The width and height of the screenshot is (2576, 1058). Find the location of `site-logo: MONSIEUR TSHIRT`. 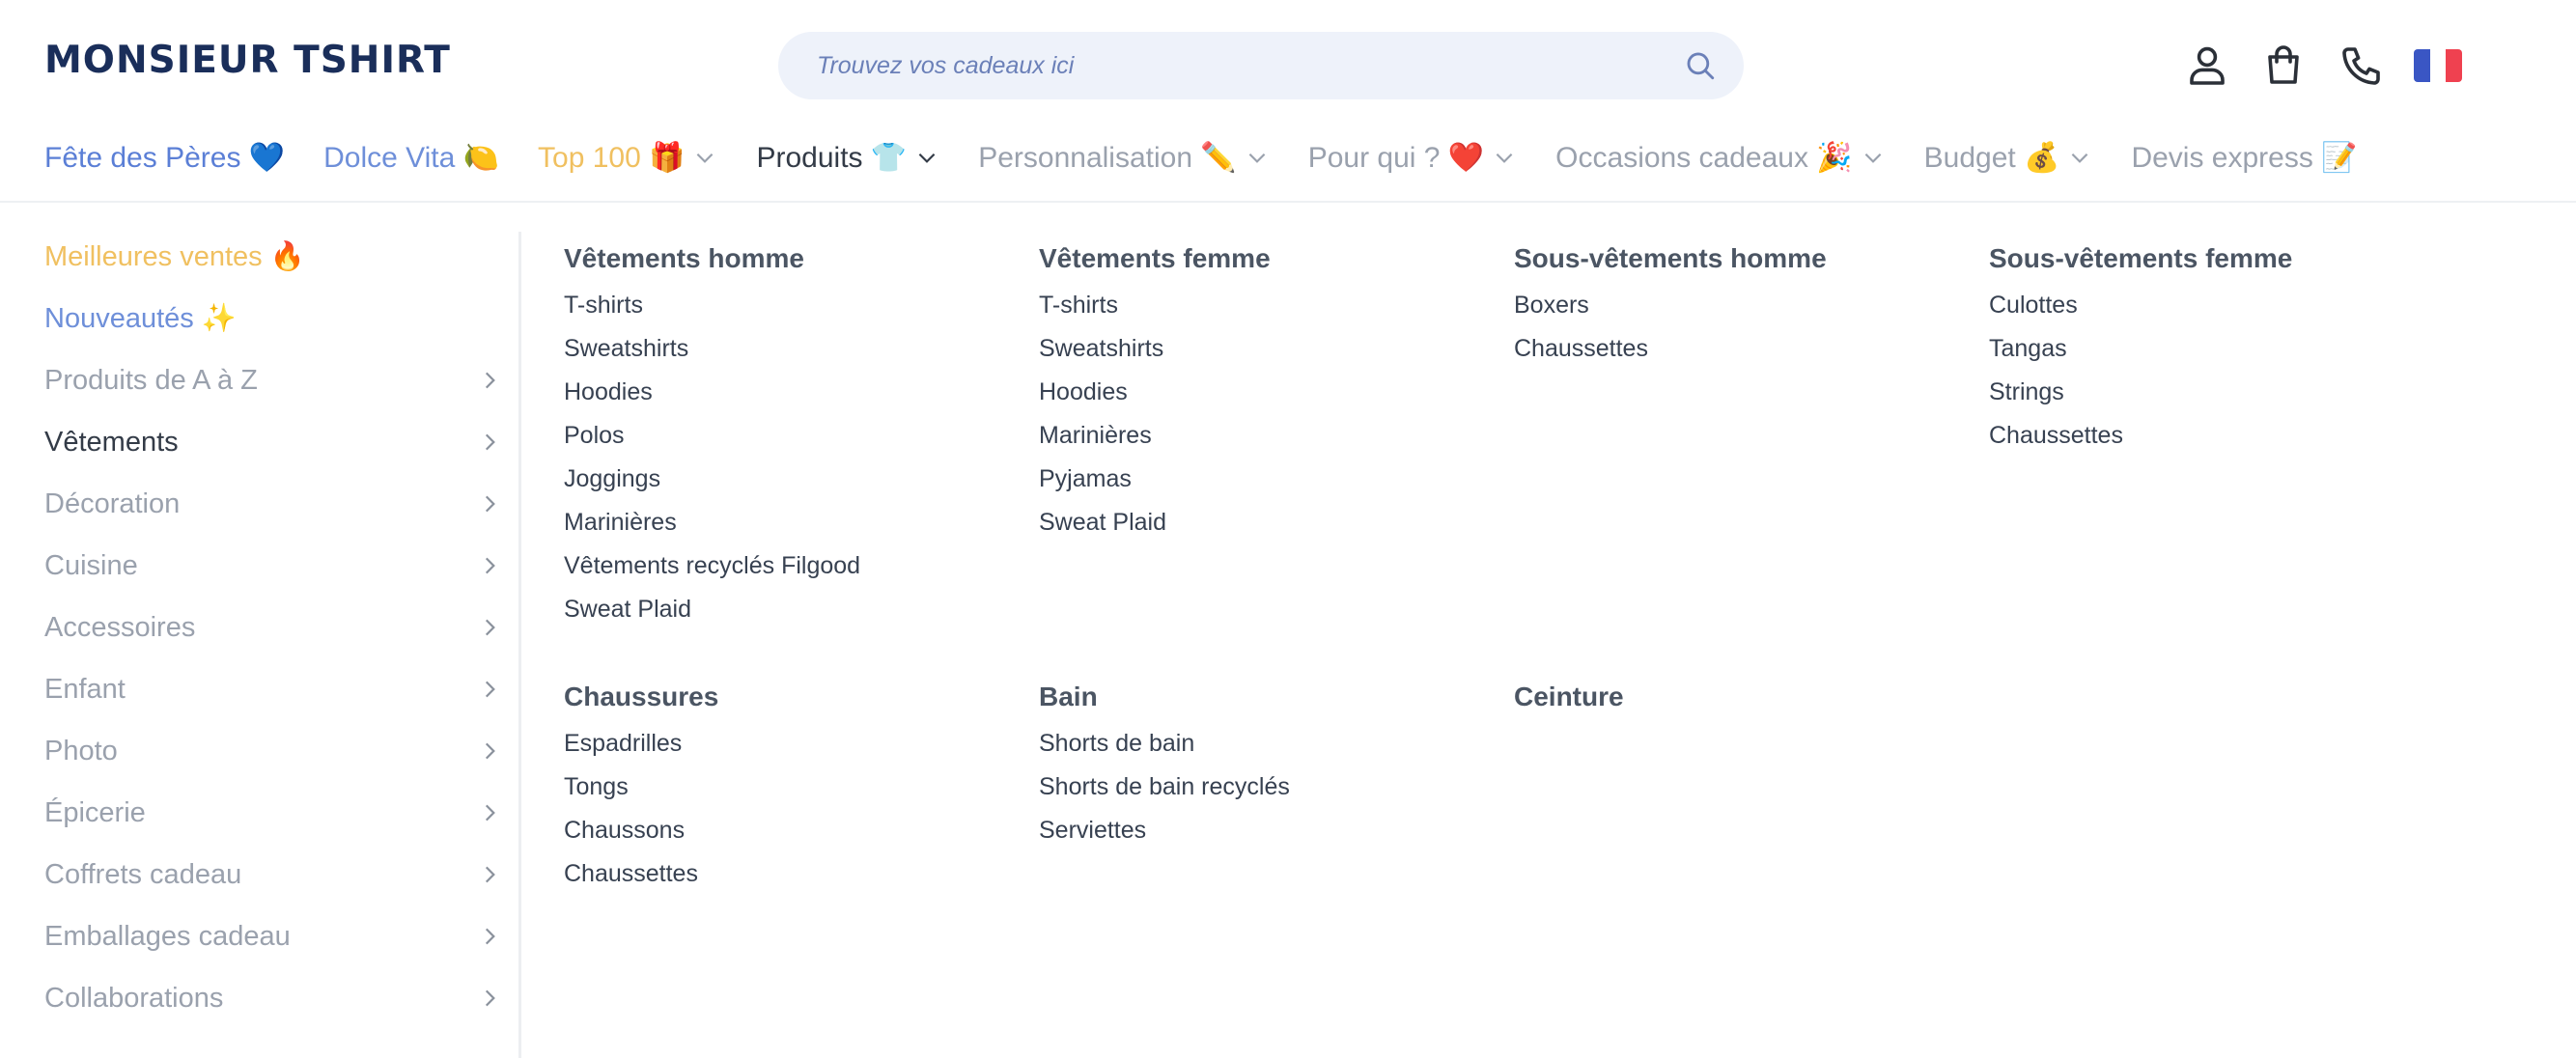

site-logo: MONSIEUR TSHIRT is located at coordinates (248, 60).